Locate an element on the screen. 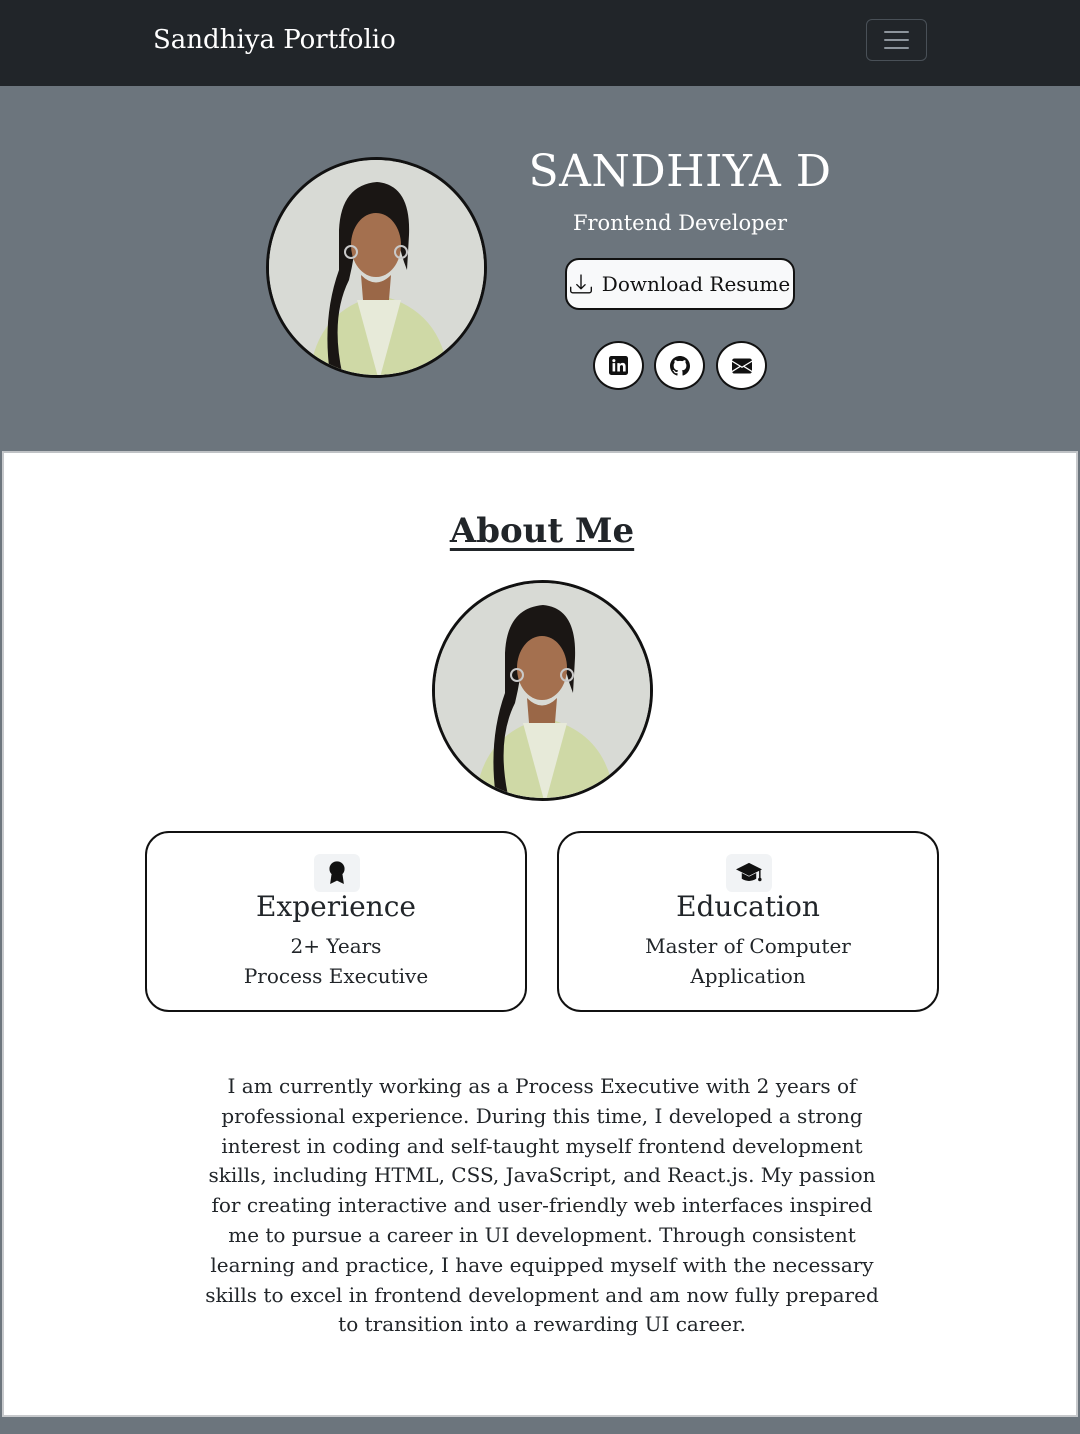 This screenshot has height=1434, width=1080. hero-name: SANDHIYA D is located at coordinates (680, 171).